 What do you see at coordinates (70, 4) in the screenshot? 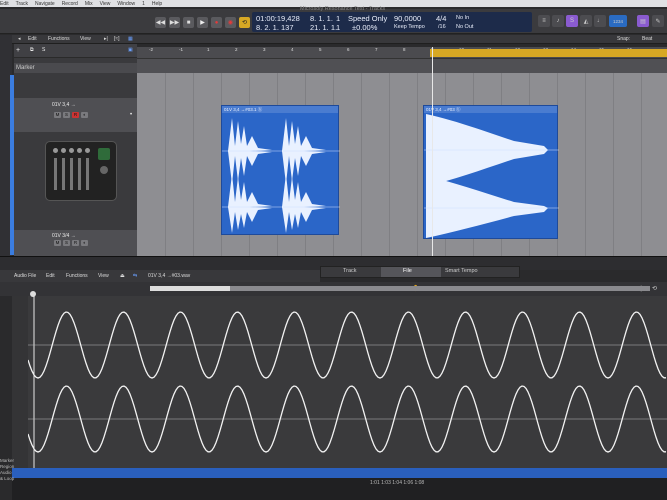
I see `menu-record: Record` at bounding box center [70, 4].